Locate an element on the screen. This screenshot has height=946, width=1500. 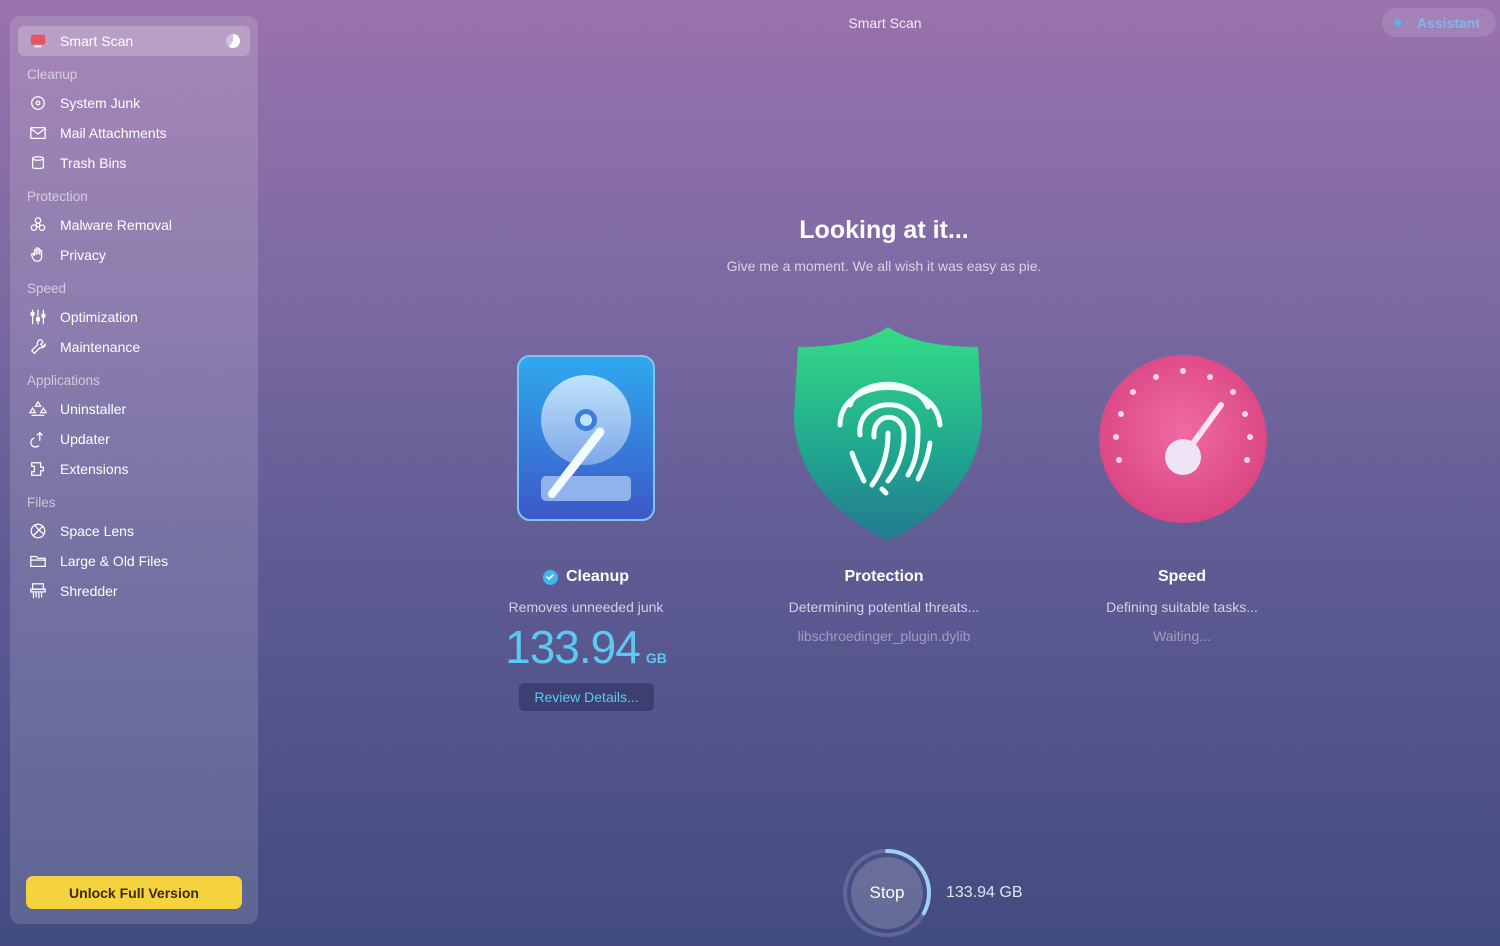
section-label-files: Files is located at coordinates (41, 502).